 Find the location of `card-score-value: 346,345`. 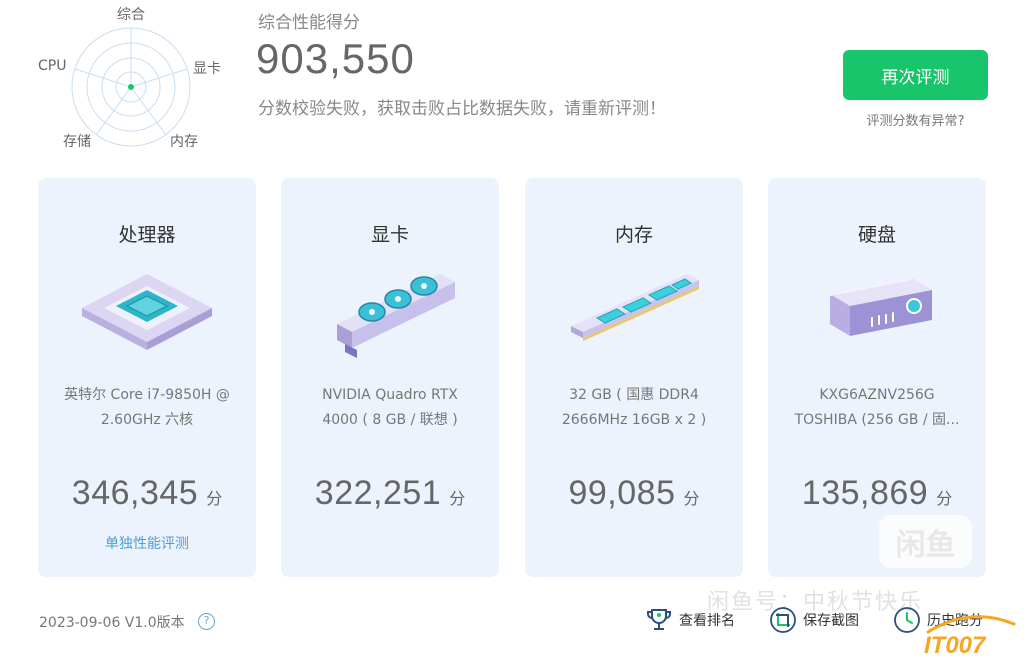

card-score-value: 346,345 is located at coordinates (135, 493).